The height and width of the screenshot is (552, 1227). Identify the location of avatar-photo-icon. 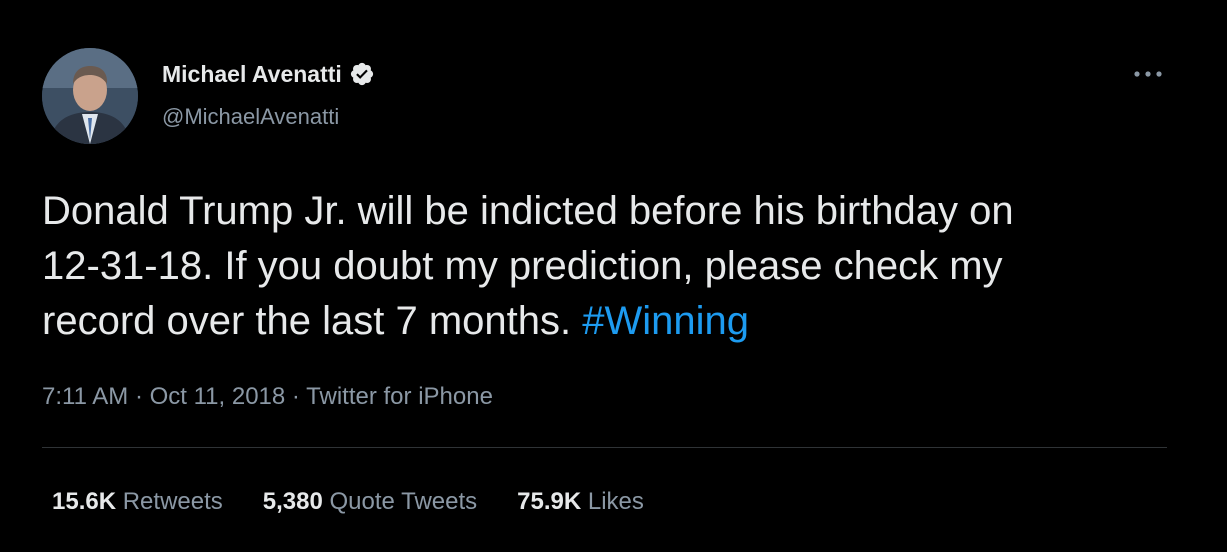
(90, 96).